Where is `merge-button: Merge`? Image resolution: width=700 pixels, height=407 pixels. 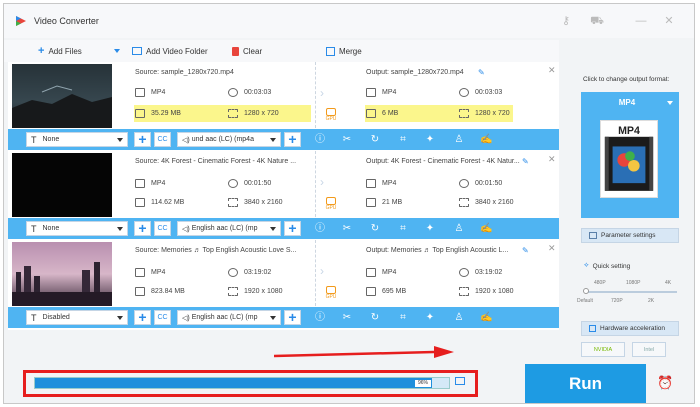
merge-button: Merge is located at coordinates (344, 51).